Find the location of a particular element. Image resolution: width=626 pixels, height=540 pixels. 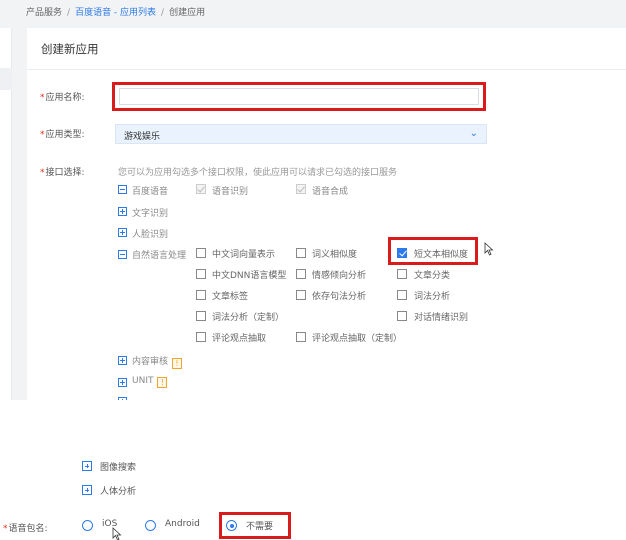

dialog-emotion-label: 对话情绪识别 is located at coordinates (441, 318).